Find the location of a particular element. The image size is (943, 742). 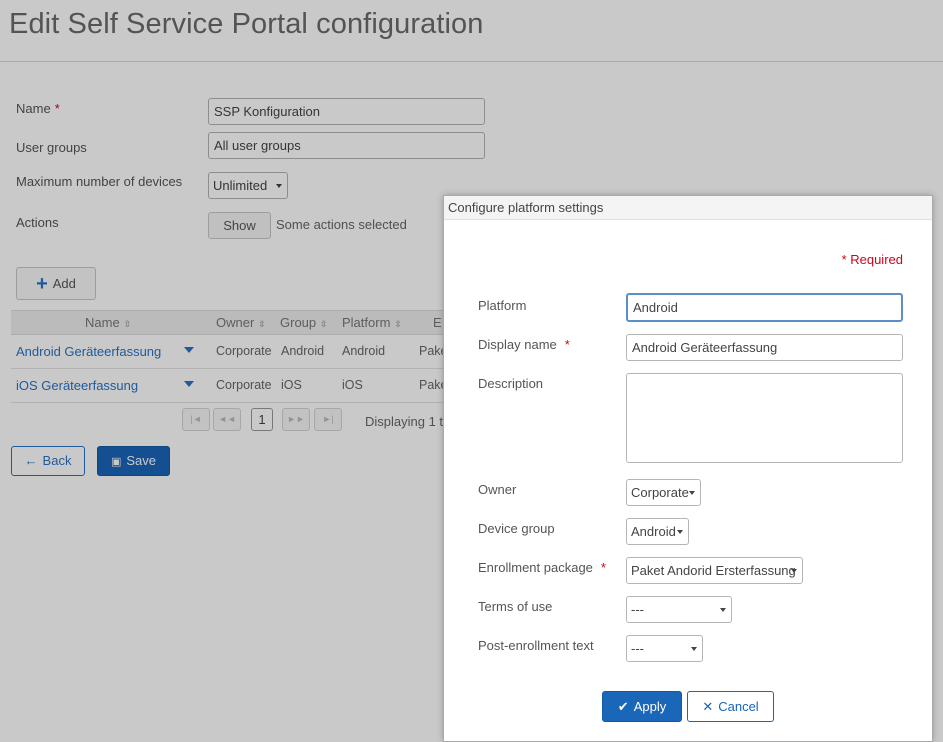

dialog-title: Configure platform settings is located at coordinates (688, 208).